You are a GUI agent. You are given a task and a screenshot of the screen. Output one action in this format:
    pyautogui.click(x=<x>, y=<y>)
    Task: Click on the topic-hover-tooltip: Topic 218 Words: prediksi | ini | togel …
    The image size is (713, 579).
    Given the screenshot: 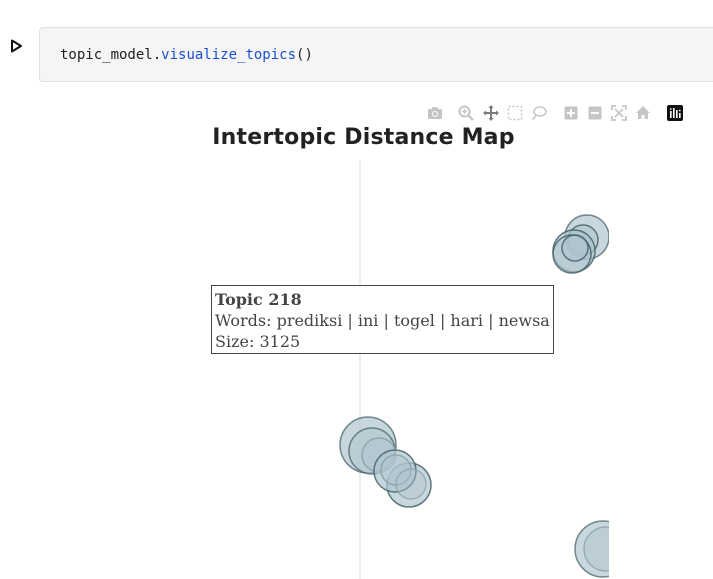 What is the action you would take?
    pyautogui.click(x=382, y=319)
    